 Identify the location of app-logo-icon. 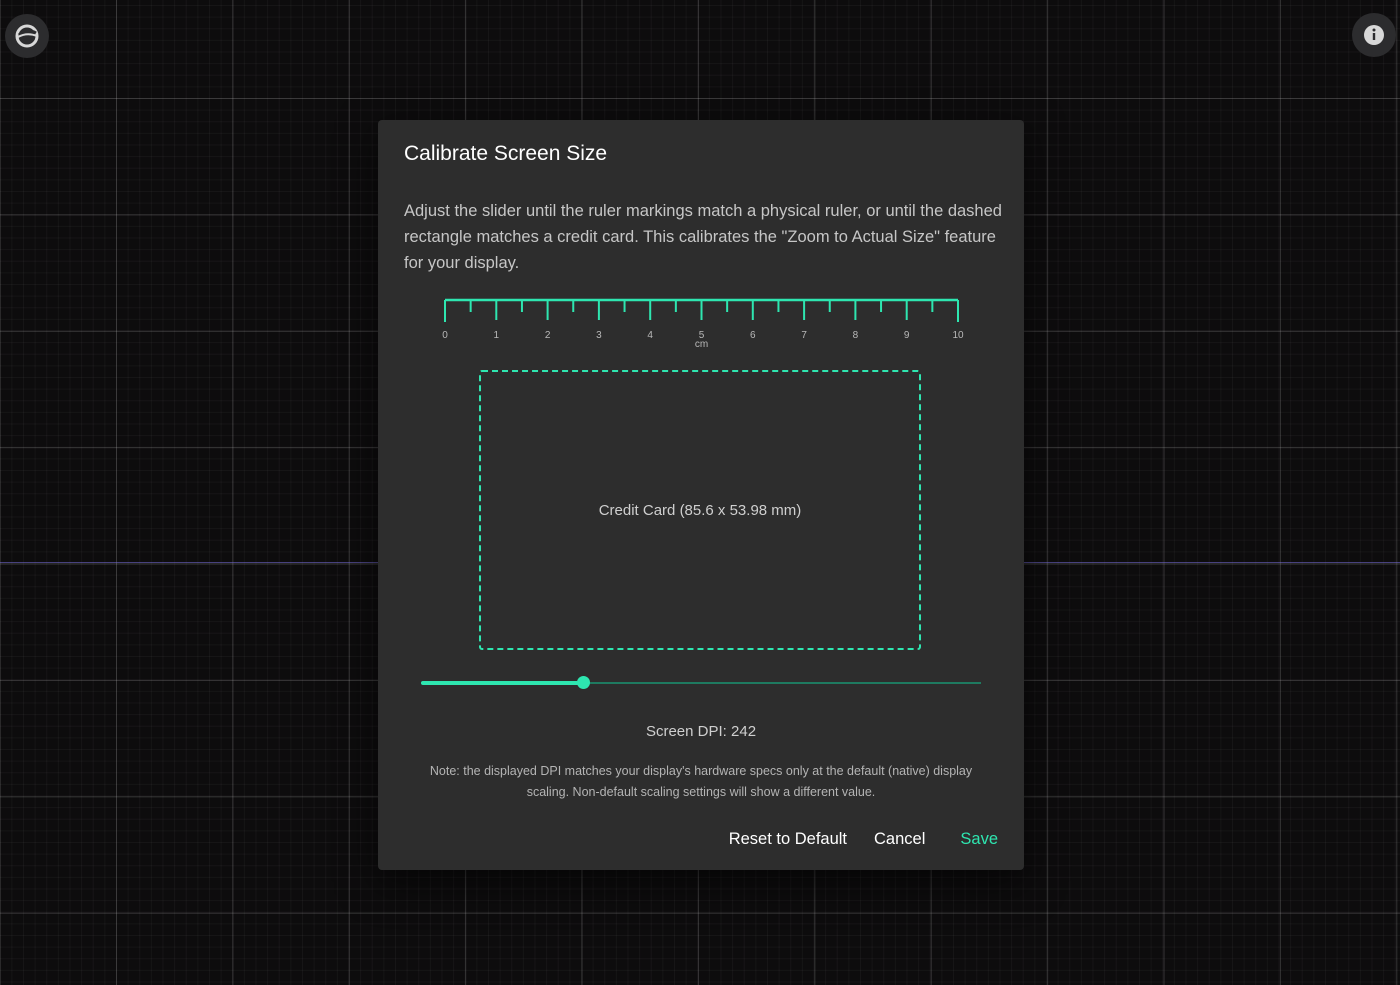
(27, 36).